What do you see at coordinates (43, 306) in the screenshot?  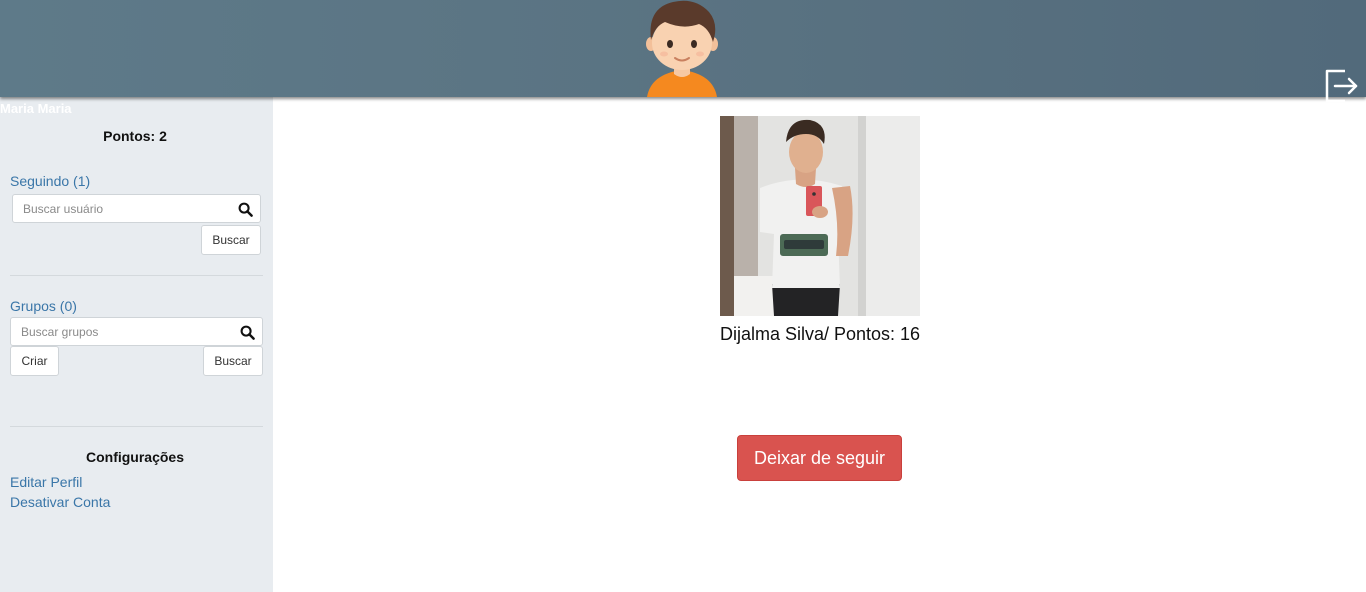 I see `groups-link: Grupos (0)` at bounding box center [43, 306].